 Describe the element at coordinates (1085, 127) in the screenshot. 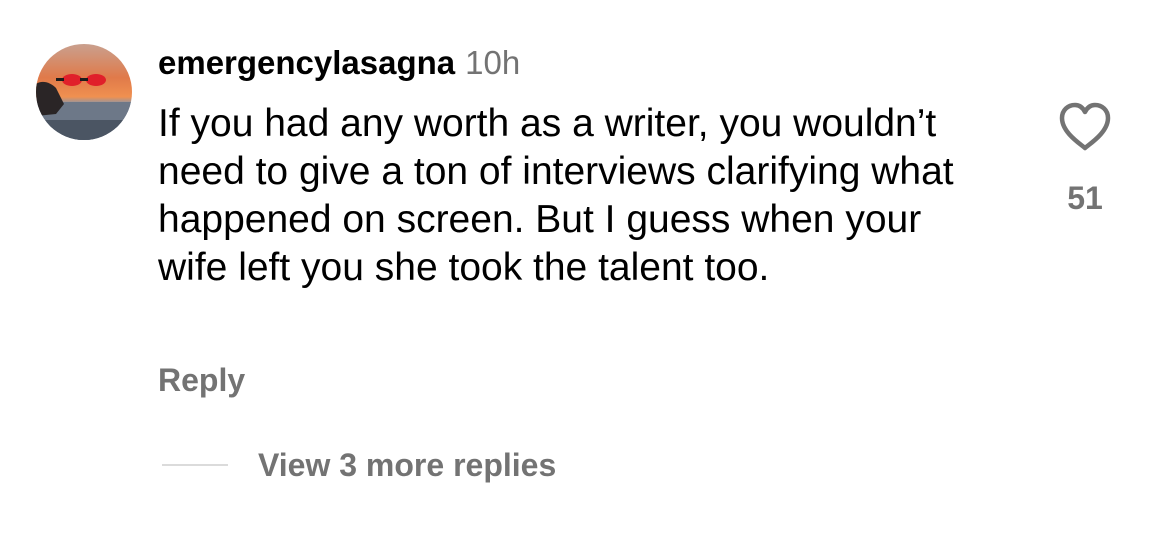

I see `heart-icon` at that location.